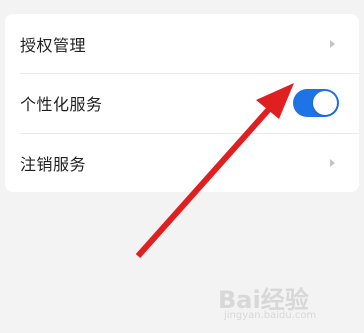 Image resolution: width=364 pixels, height=333 pixels. I want to click on authorization-management-label: 授权管理, so click(53, 45).